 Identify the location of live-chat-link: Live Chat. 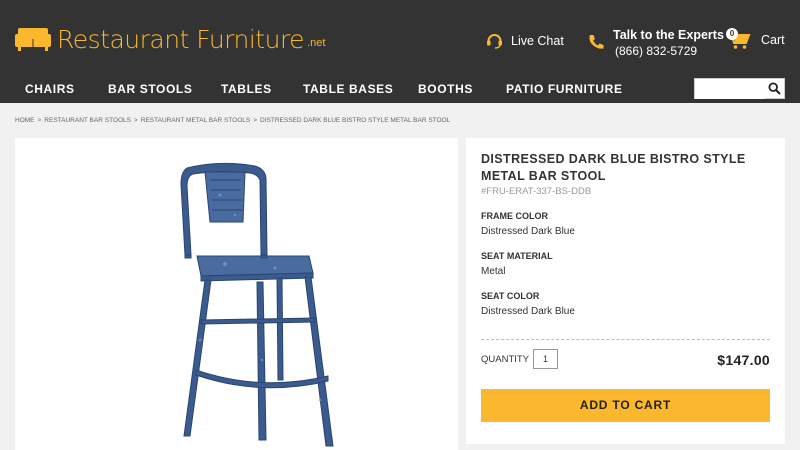
(525, 40).